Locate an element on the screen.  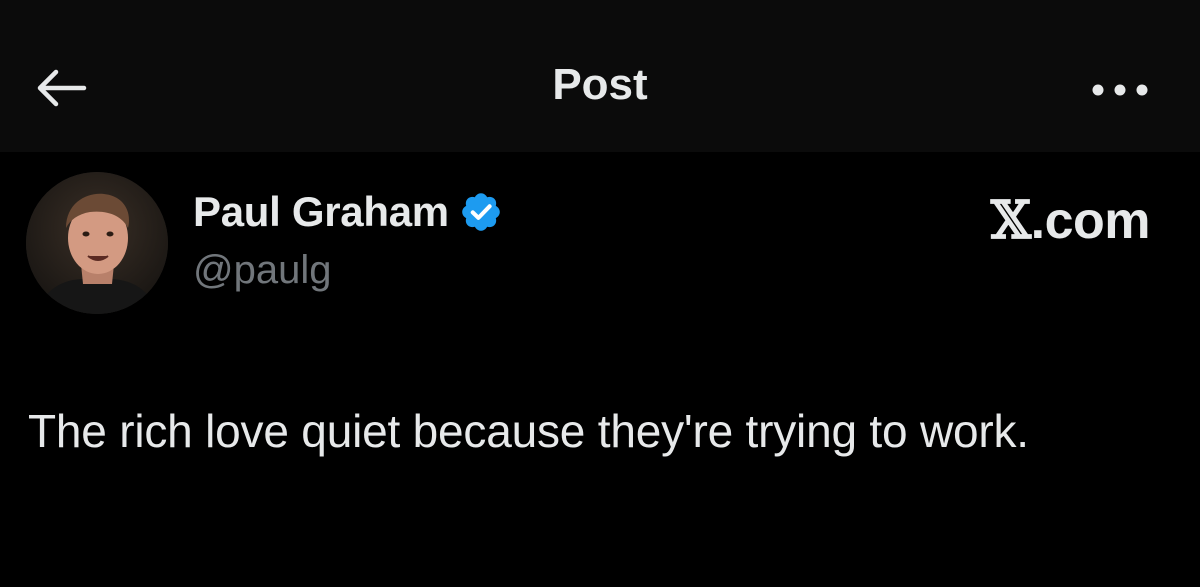
author-name: Paul Graham is located at coordinates (321, 212).